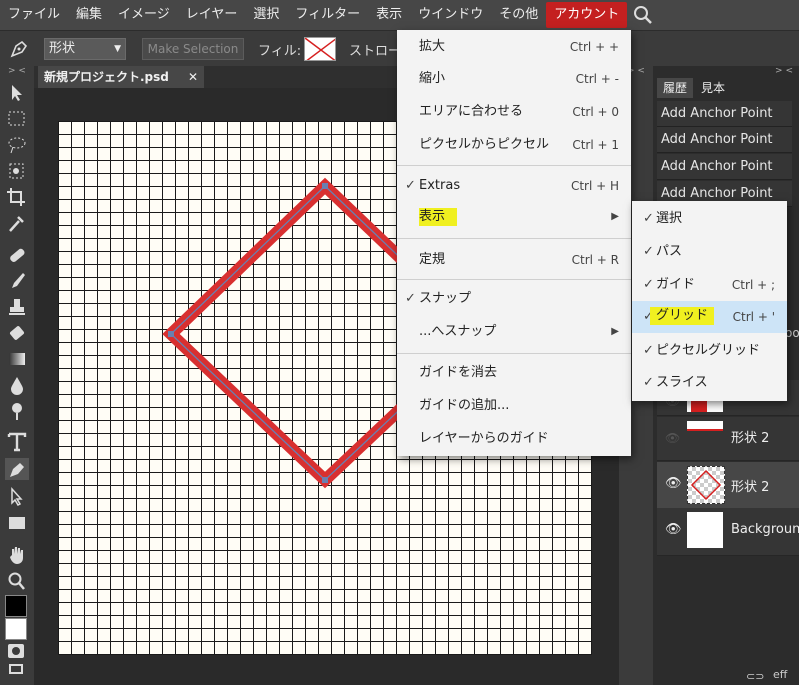 This screenshot has width=799, height=685. I want to click on menu-item-guides-from-layer: レイヤーからのガイド, so click(514, 439).